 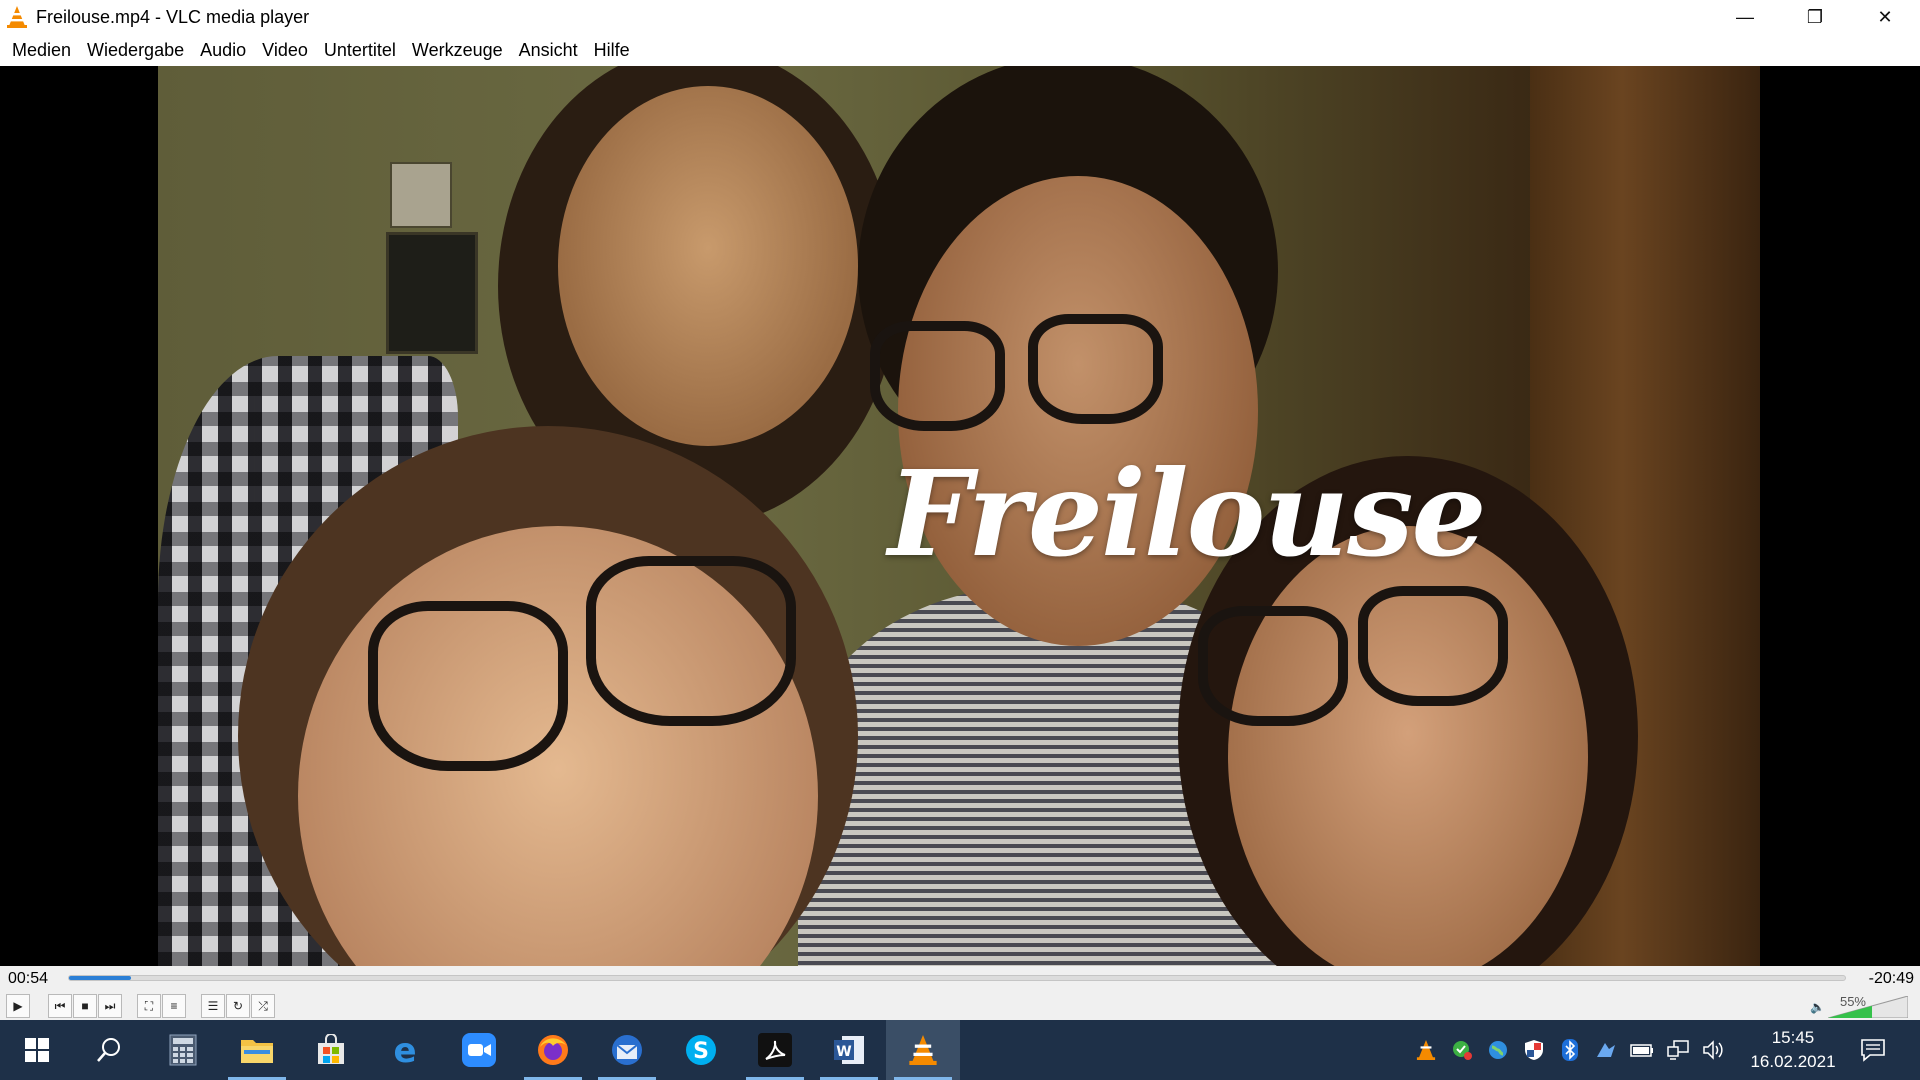 I want to click on video-poster, so click(x=421, y=195).